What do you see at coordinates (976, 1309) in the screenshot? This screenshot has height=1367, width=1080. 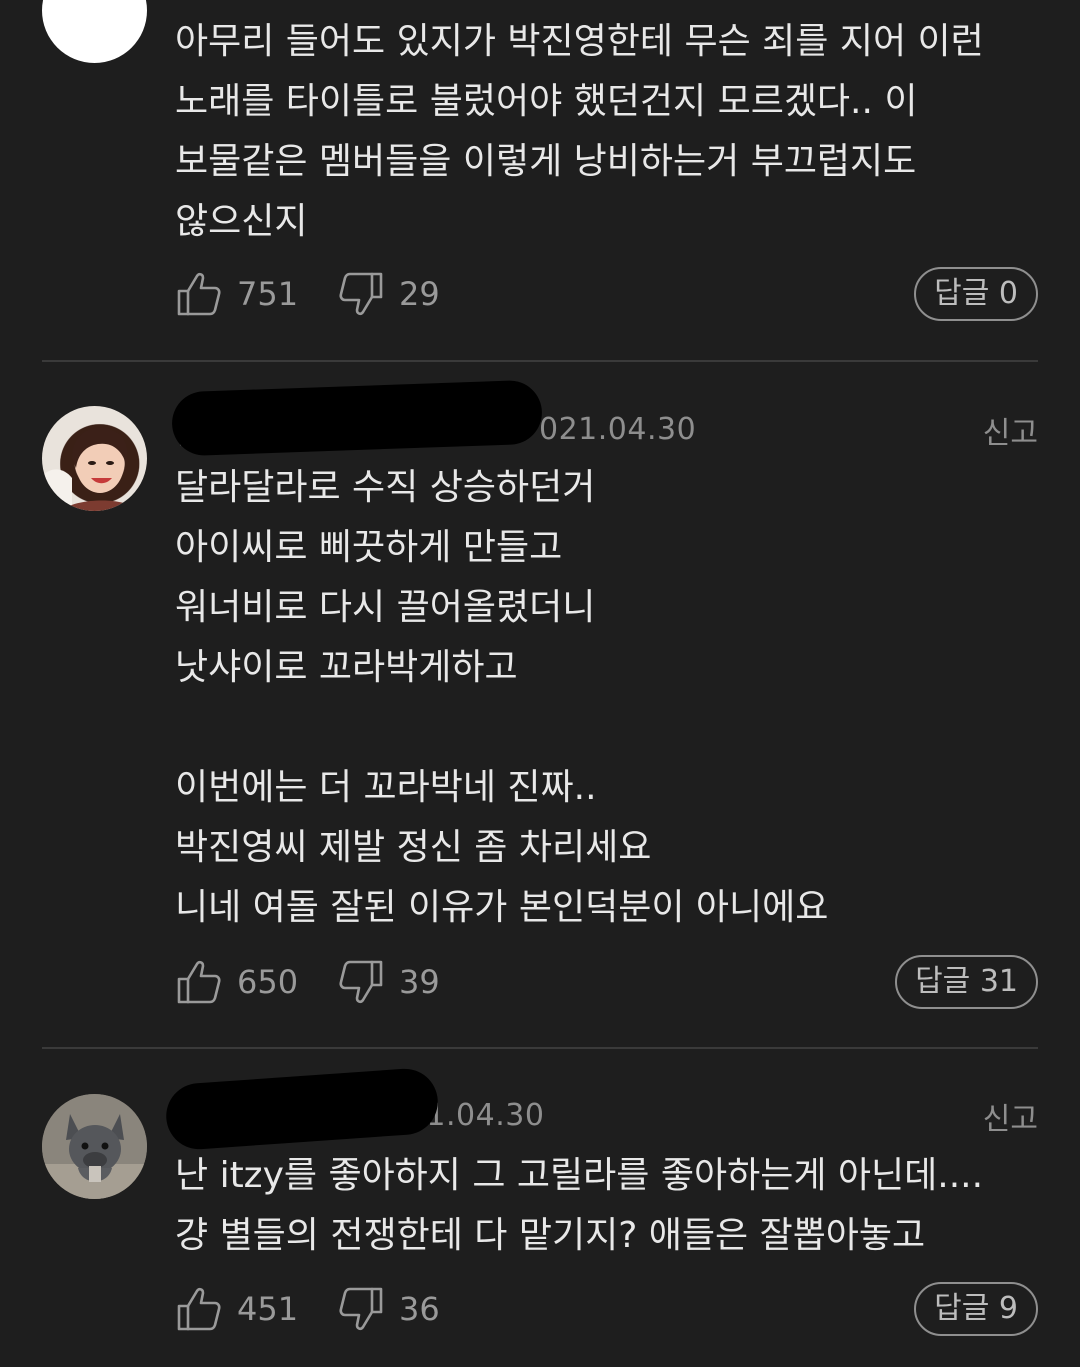 I see `reply-button: 답글 9` at bounding box center [976, 1309].